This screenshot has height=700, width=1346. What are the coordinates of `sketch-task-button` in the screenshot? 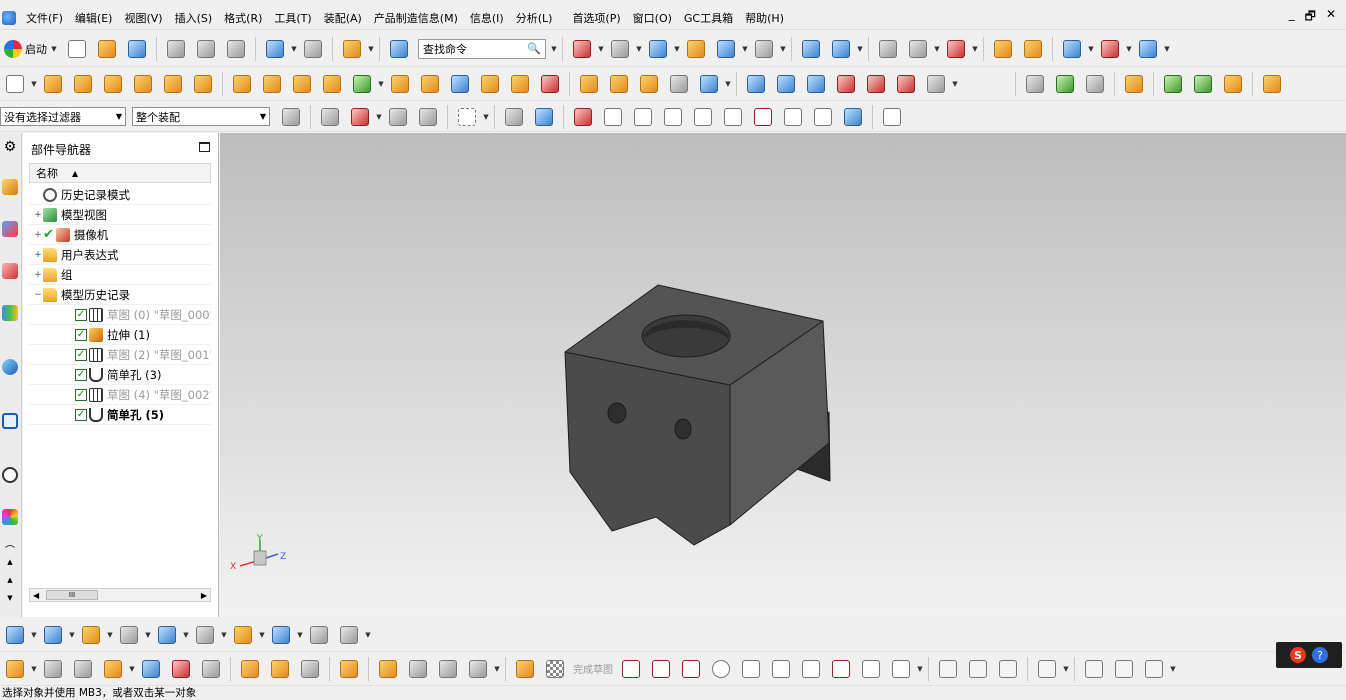 It's located at (525, 669).